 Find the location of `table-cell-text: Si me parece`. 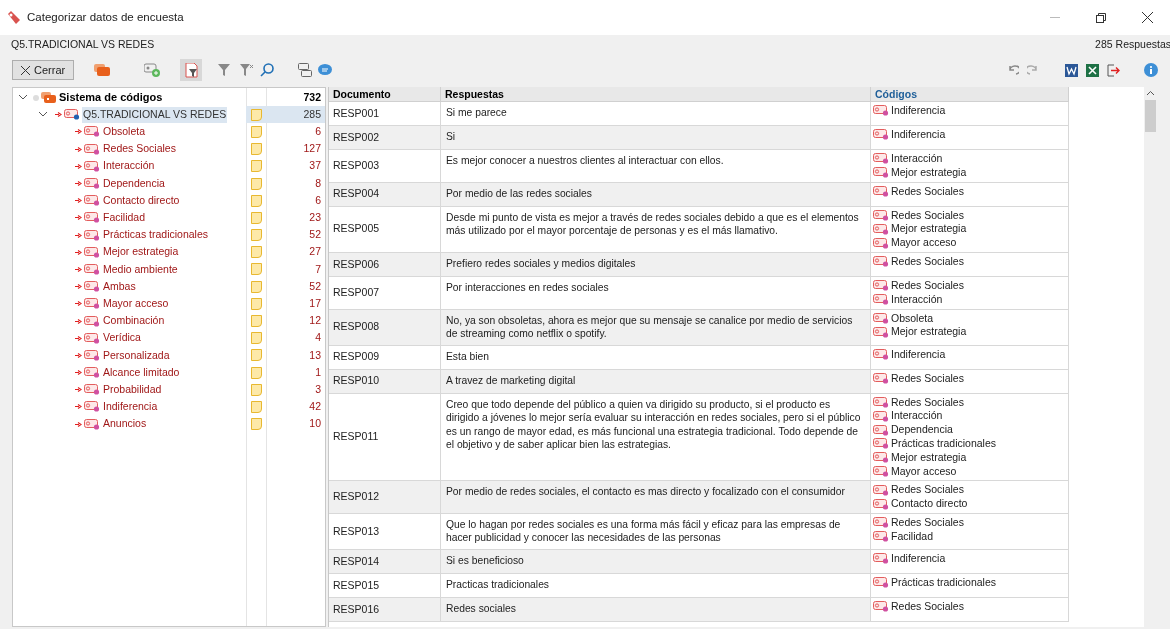

table-cell-text: Si me parece is located at coordinates (477, 113).